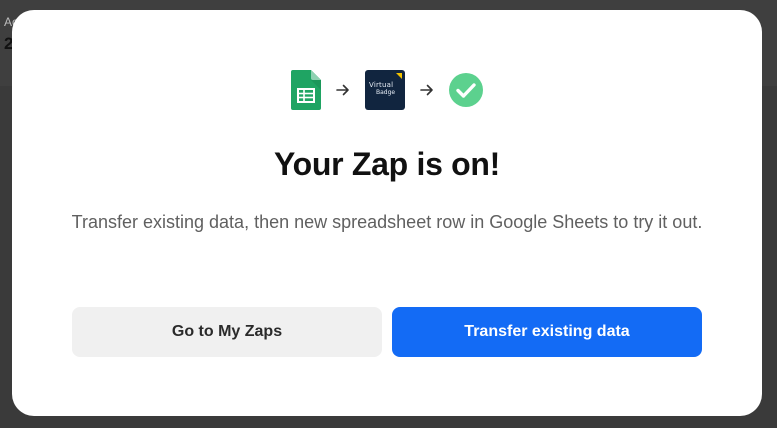  I want to click on modal-title: Your Zap is on!, so click(387, 164).